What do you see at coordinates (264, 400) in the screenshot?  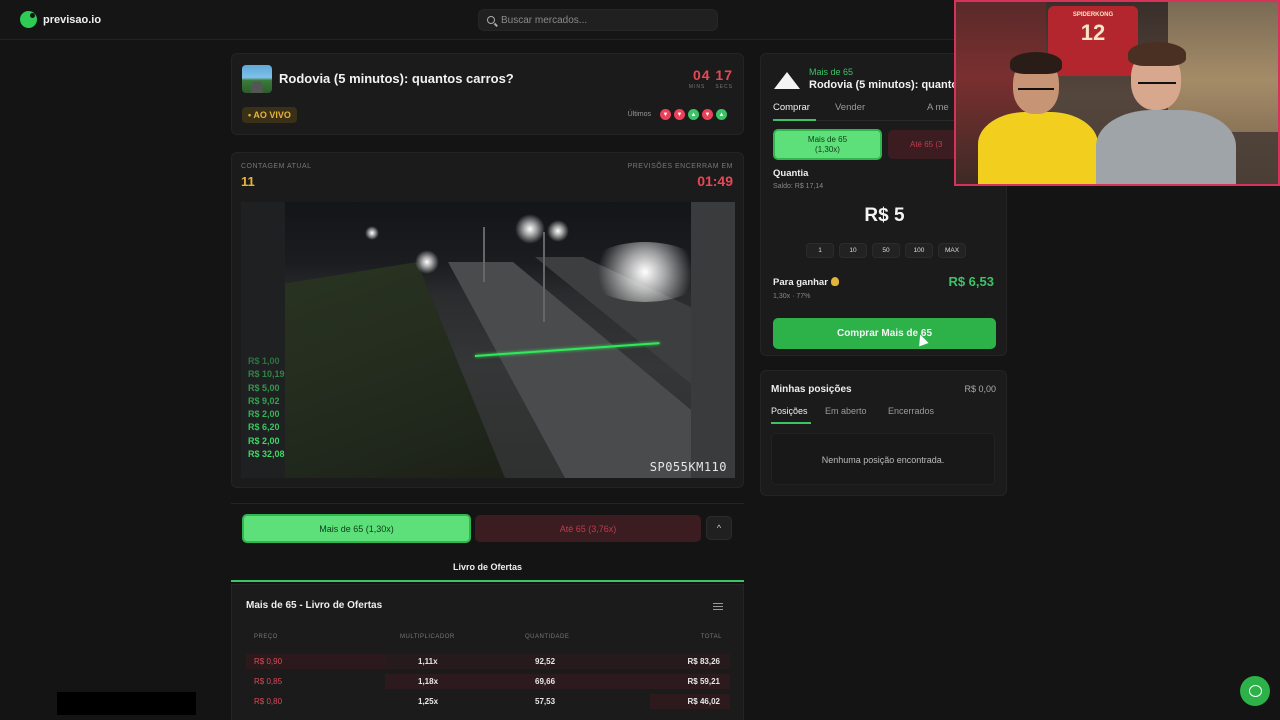 I see `bet-feed-item: R$ 9,02` at bounding box center [264, 400].